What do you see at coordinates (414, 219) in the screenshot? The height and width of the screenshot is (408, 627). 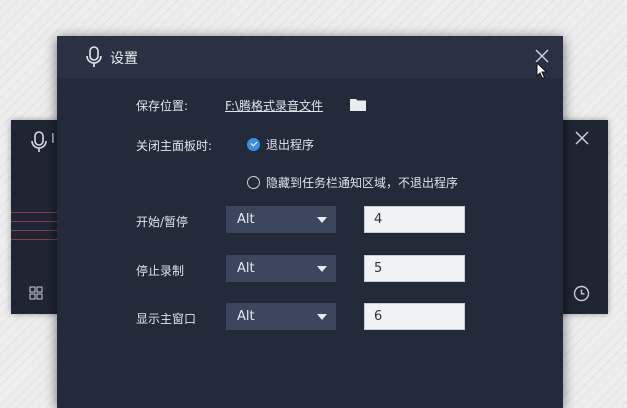 I see `key-input-start-pause: 4` at bounding box center [414, 219].